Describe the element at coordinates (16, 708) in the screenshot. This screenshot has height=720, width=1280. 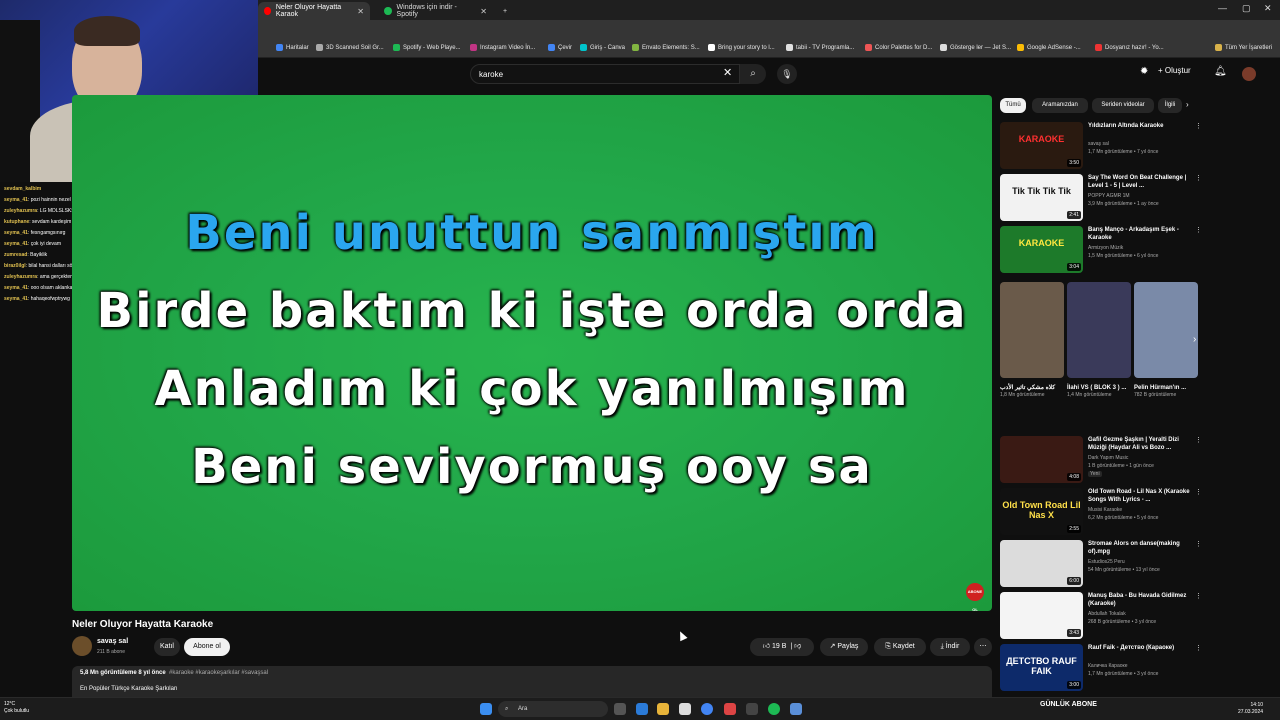
I see `weather-widget: 12°C Çok bulutlu` at that location.